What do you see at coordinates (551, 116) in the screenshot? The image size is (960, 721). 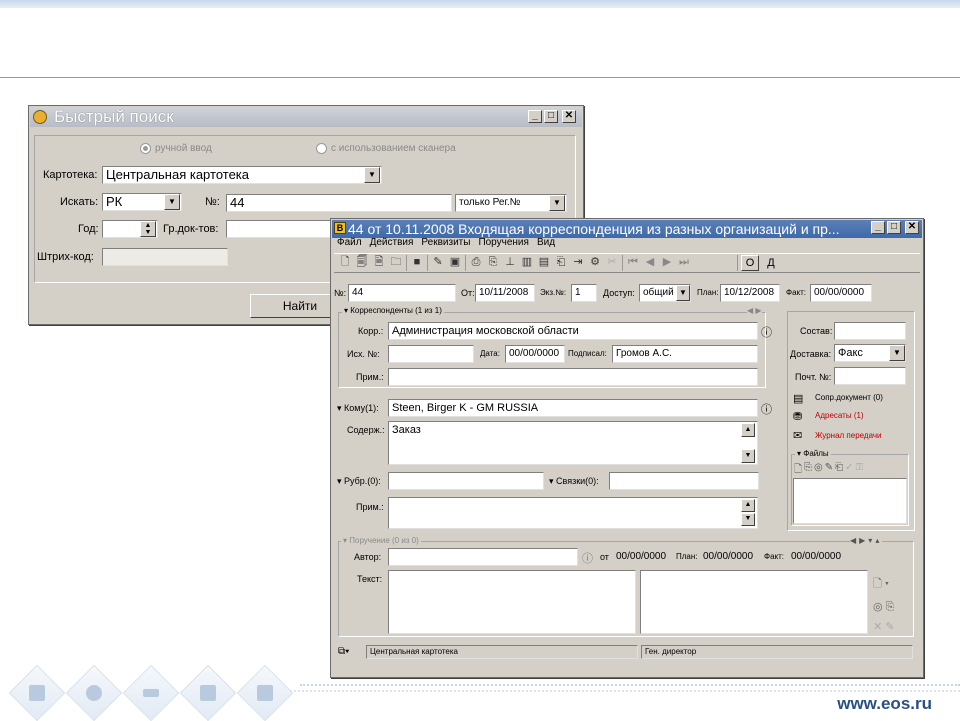 I see `maximize-button: □` at bounding box center [551, 116].